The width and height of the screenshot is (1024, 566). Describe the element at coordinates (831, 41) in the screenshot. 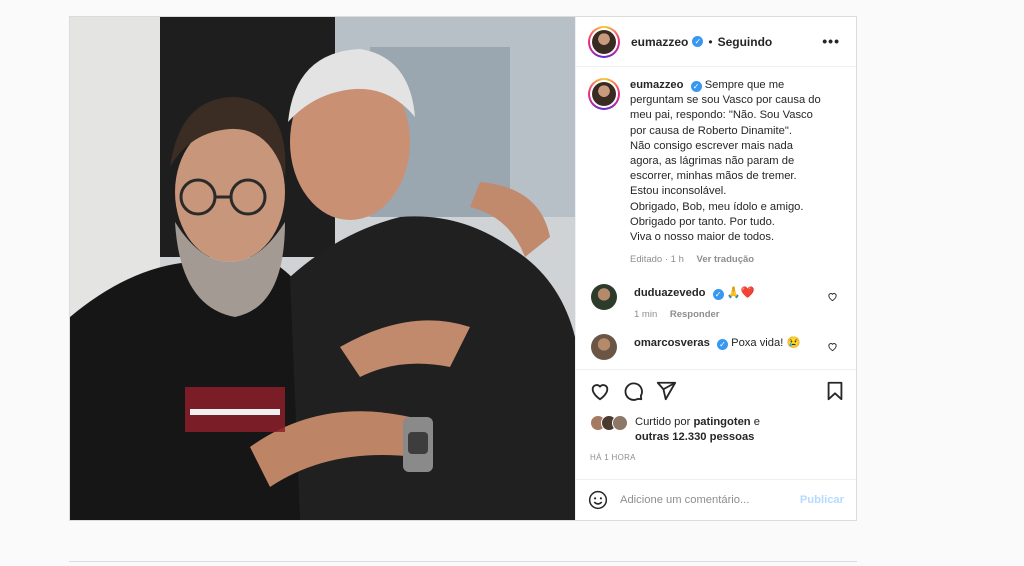

I see `more-icon: •••` at that location.